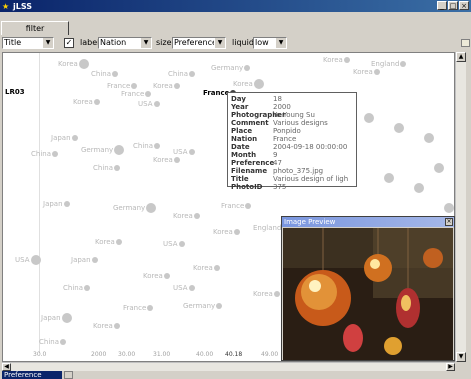 This screenshot has height=379, width=471. What do you see at coordinates (292, 99) in the screenshot?
I see `tooltip-row: Day 18` at bounding box center [292, 99].